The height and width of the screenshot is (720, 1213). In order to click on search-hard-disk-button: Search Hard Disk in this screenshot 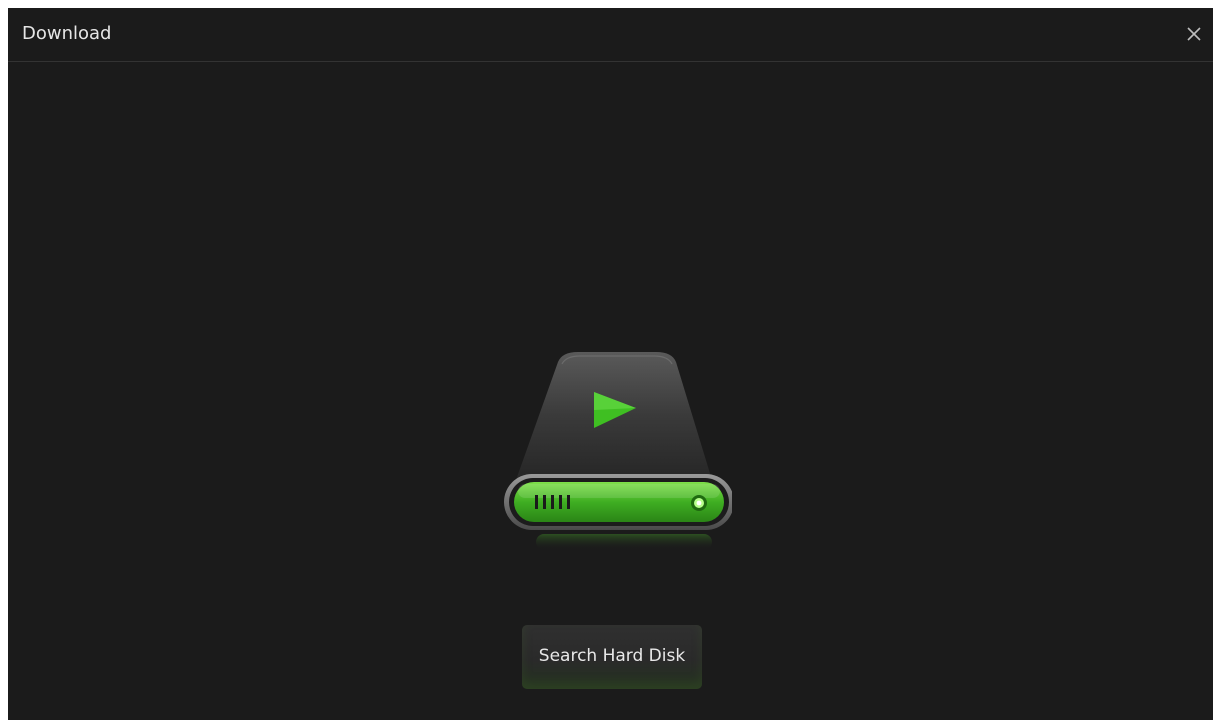, I will do `click(612, 657)`.